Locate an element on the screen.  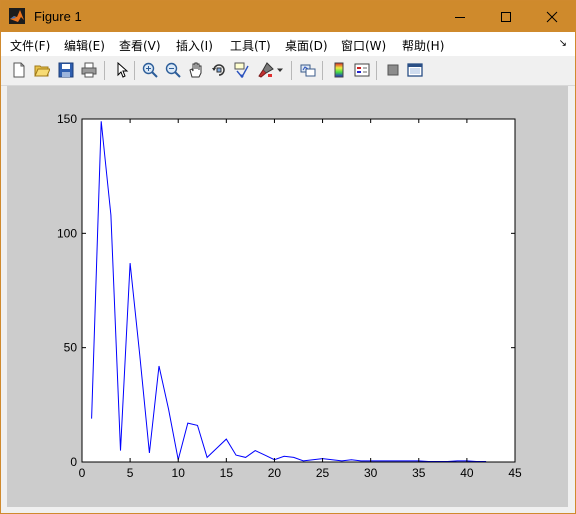
edit-plot-arrow-icon is located at coordinates (121, 70).